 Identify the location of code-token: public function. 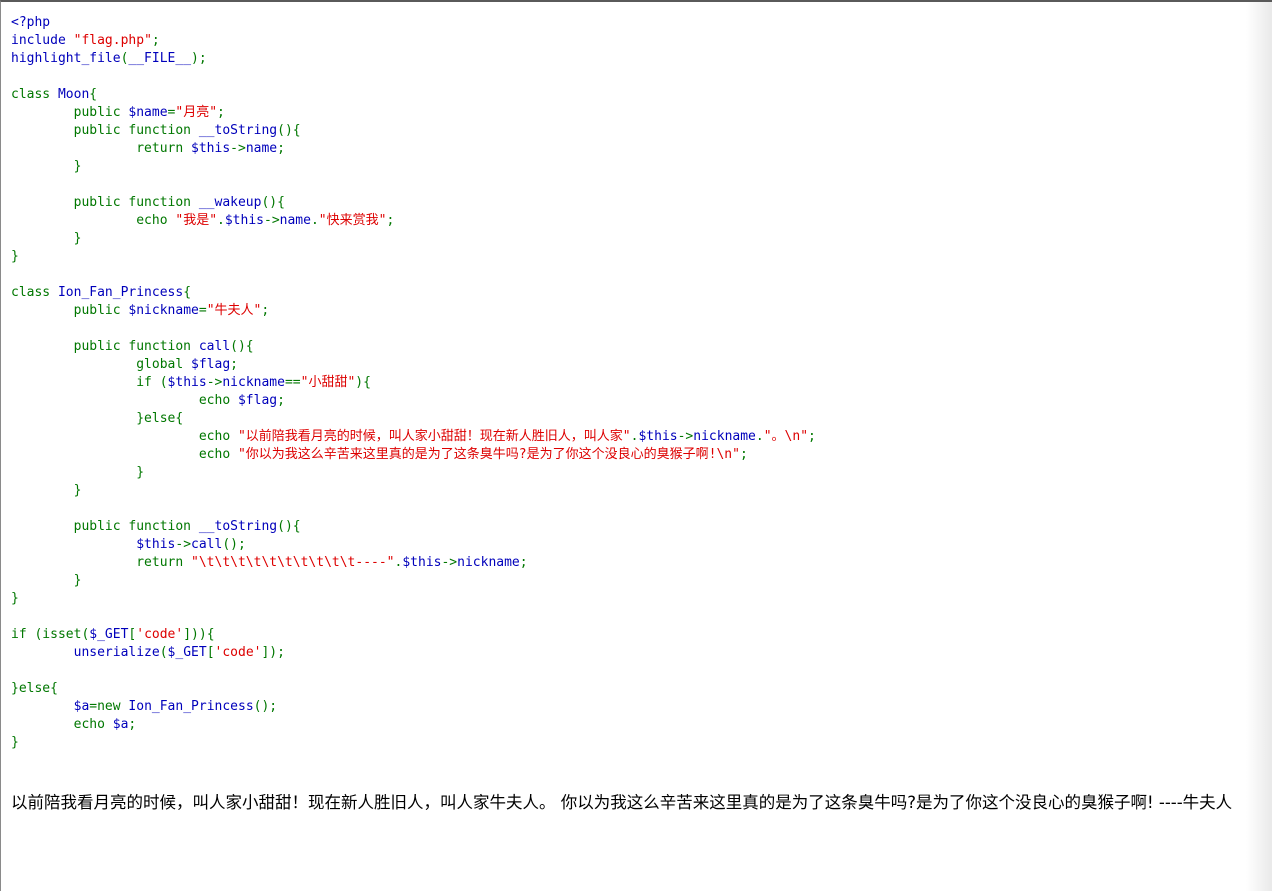
(105, 130).